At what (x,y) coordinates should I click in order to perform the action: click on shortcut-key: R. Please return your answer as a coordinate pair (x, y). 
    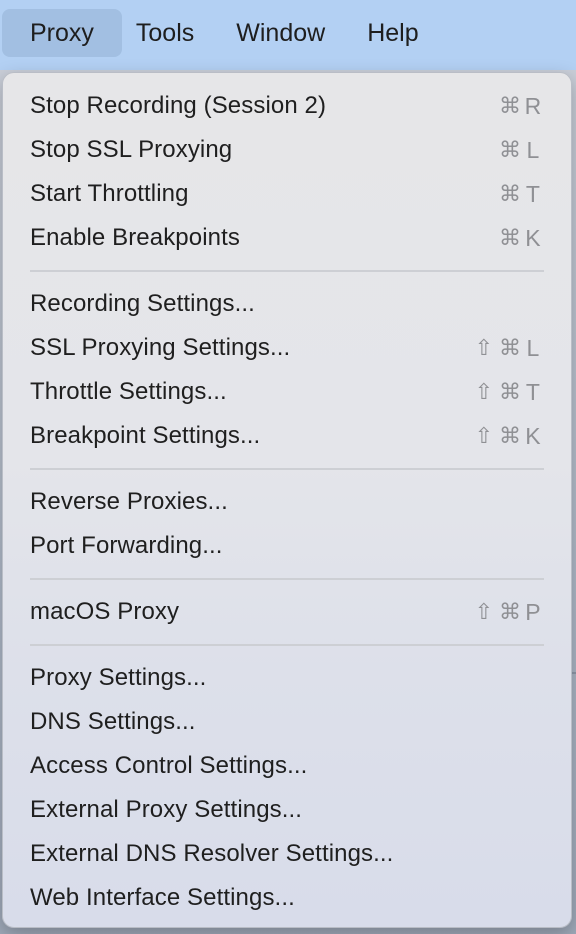
    Looking at the image, I should click on (533, 105).